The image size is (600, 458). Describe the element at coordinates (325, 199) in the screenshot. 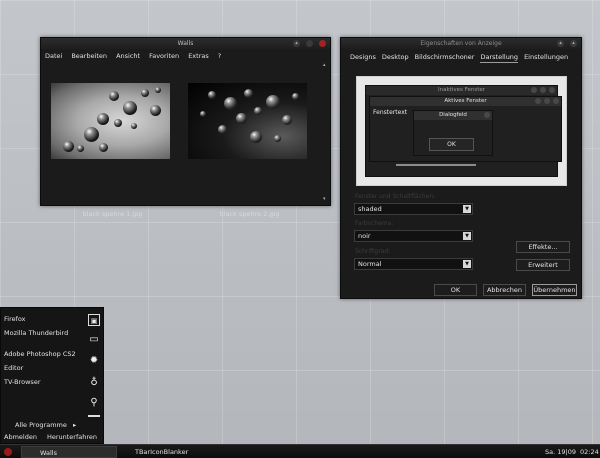

I see `scroll-down-icon: ▾` at that location.